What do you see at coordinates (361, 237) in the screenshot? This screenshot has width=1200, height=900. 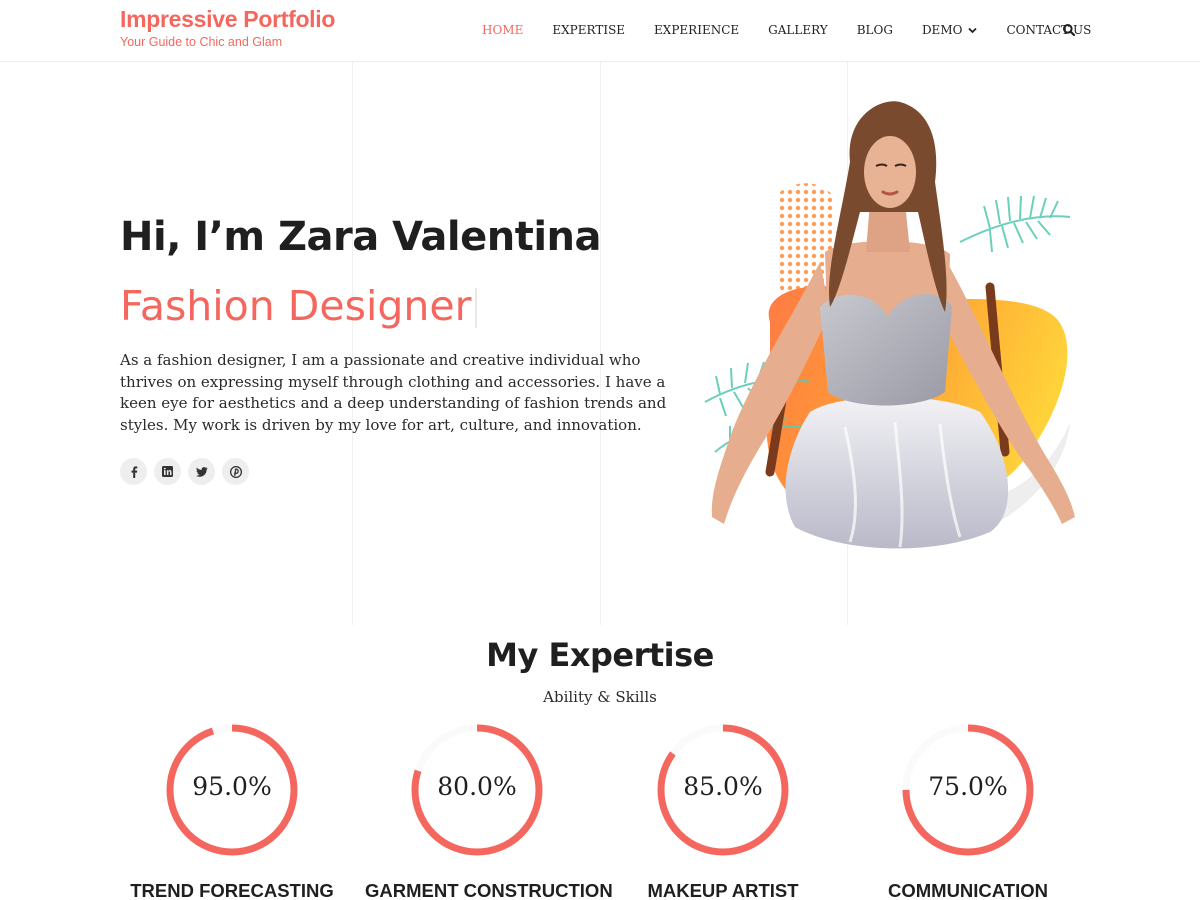 I see `hero-title: Hi, I’m Zara Valentina` at bounding box center [361, 237].